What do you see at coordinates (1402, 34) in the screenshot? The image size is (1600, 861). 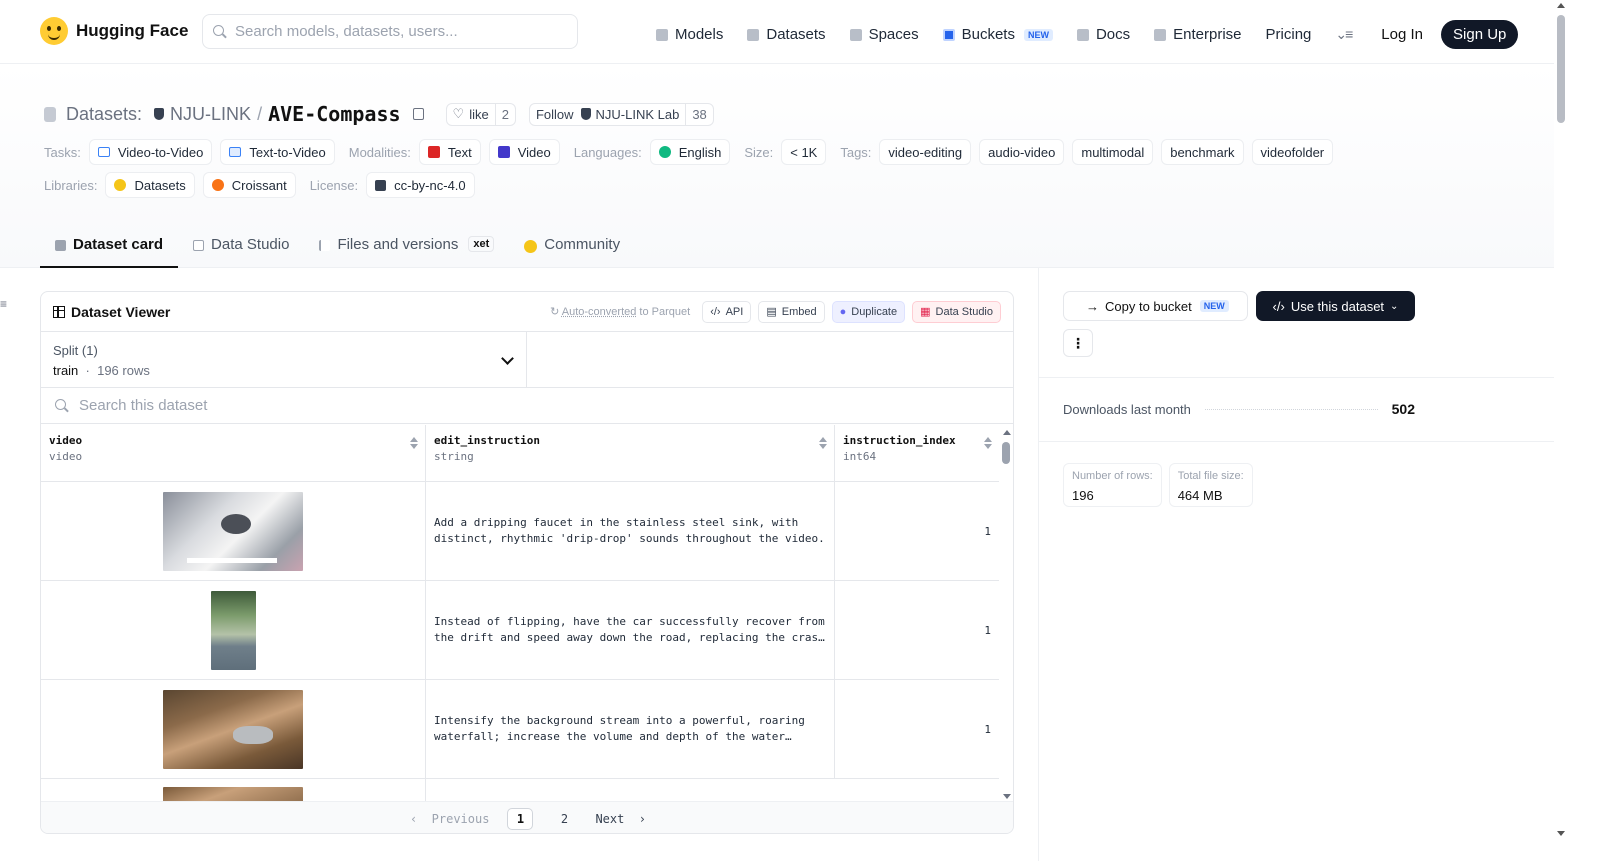 I see `login-link: Log In` at bounding box center [1402, 34].